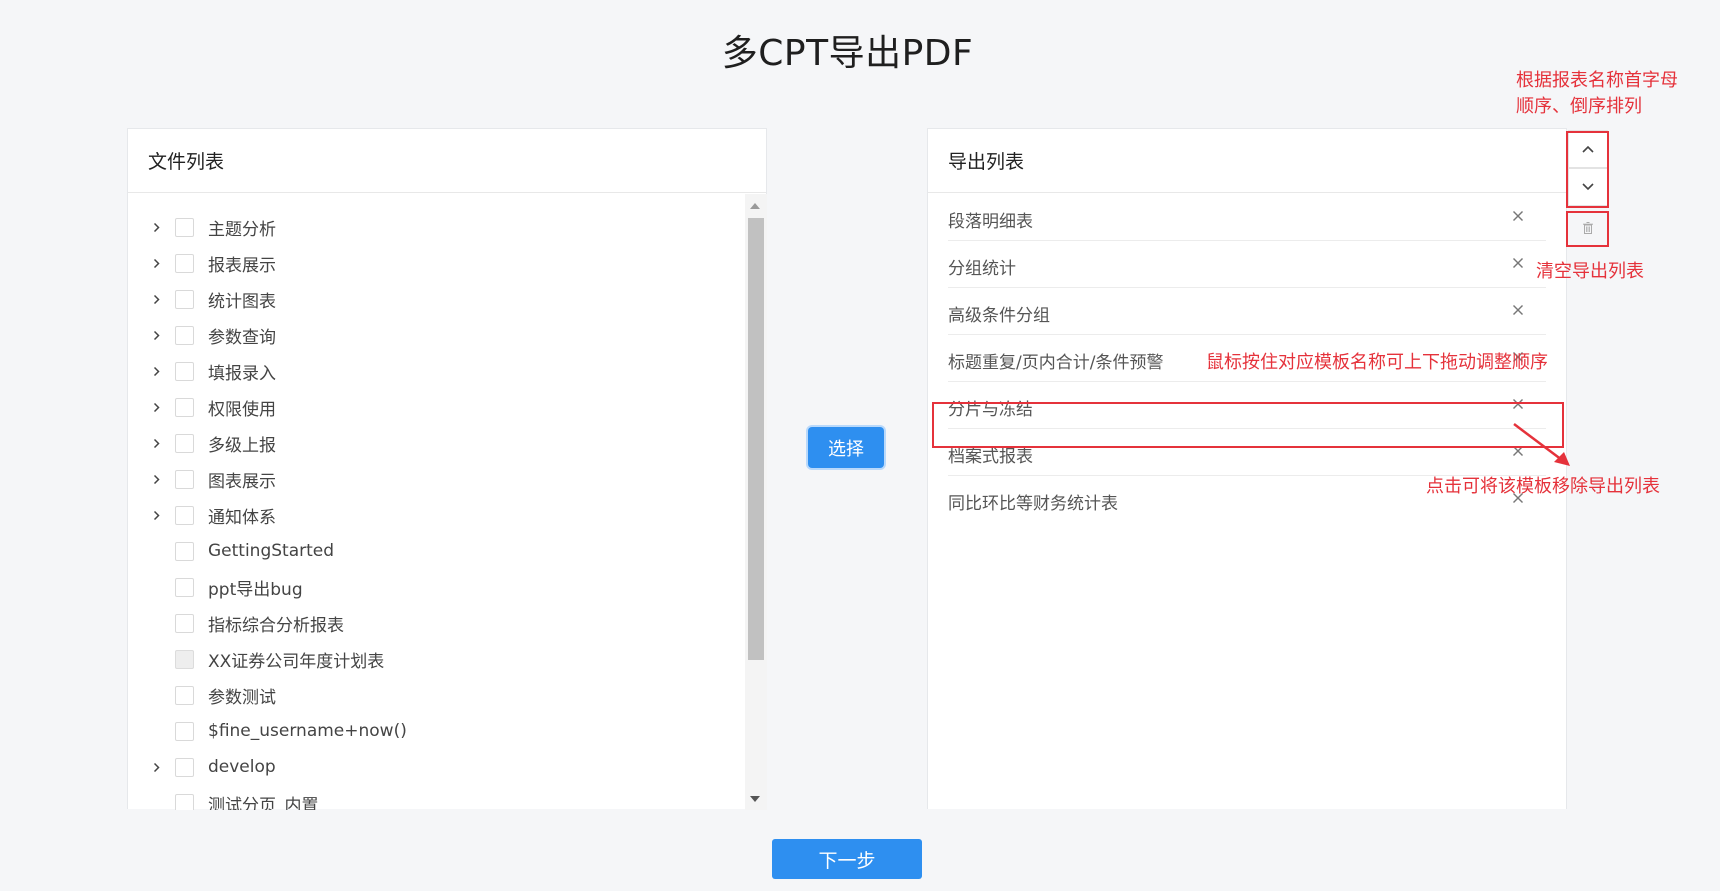 The width and height of the screenshot is (1720, 891). I want to click on export-list-item: 分组统计, so click(1247, 264).